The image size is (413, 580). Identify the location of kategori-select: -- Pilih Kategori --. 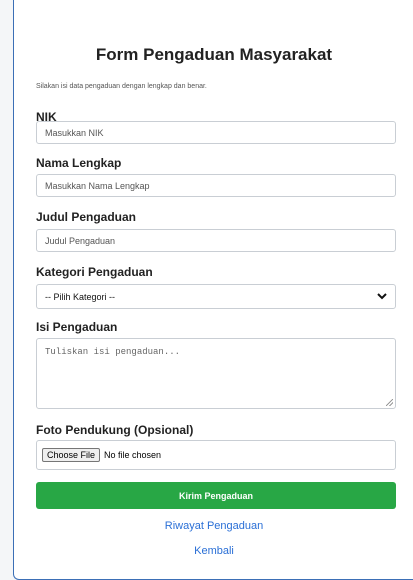
(216, 296).